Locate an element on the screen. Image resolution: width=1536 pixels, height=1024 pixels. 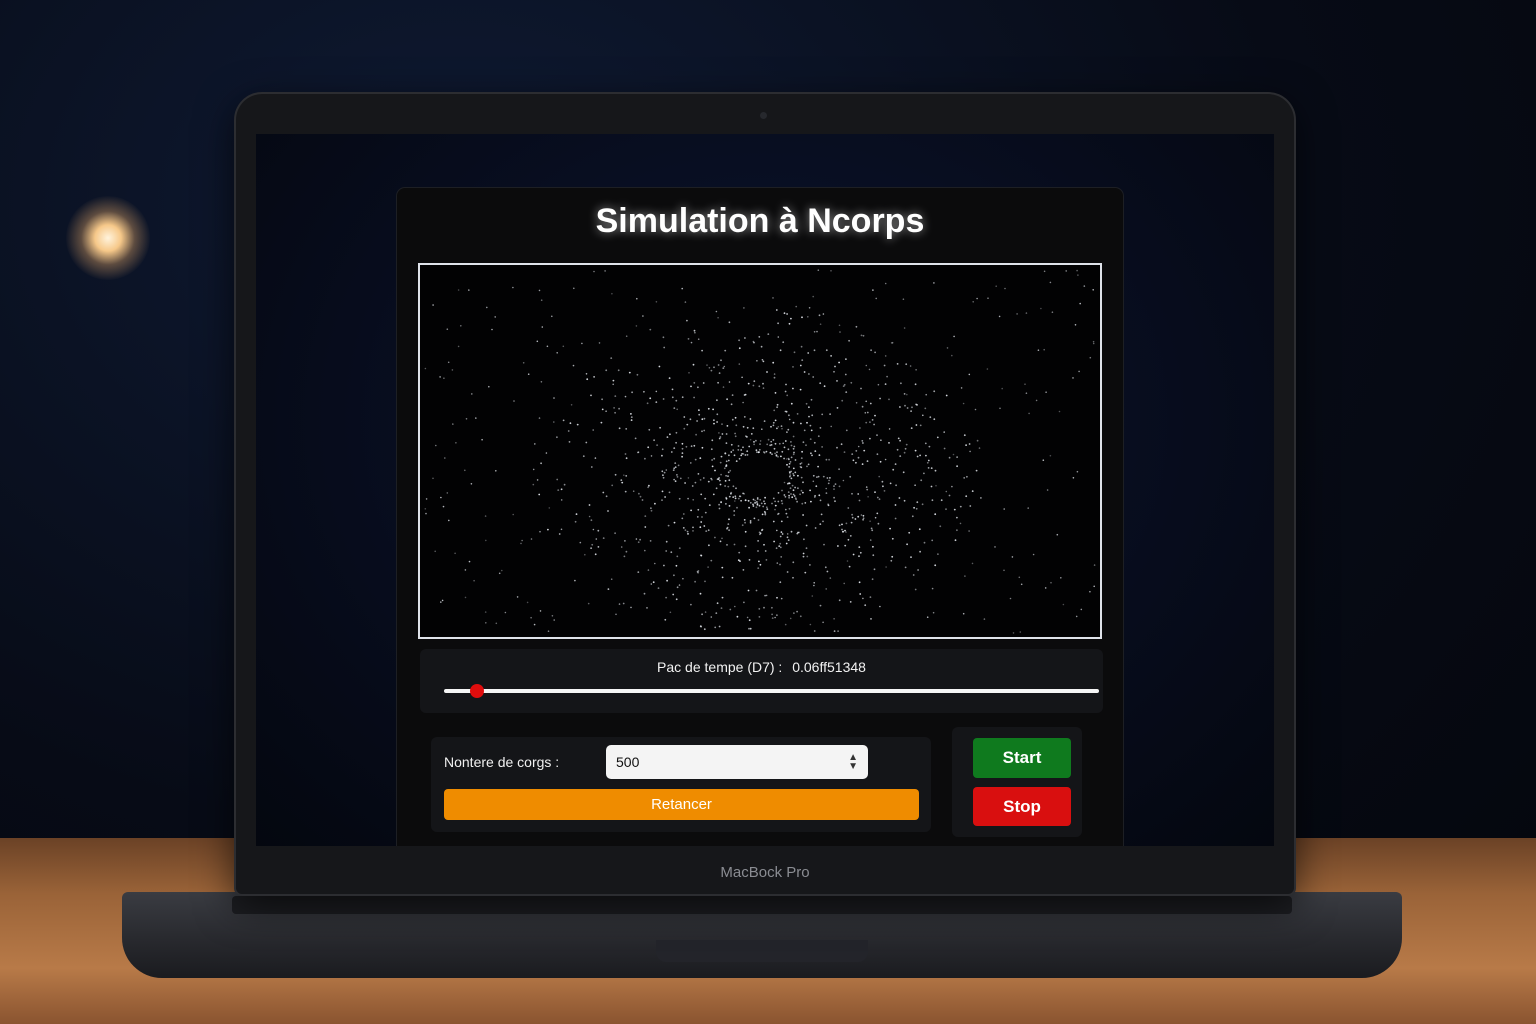
stepper-arrows-icon: ▲ ▼ is located at coordinates (853, 762).